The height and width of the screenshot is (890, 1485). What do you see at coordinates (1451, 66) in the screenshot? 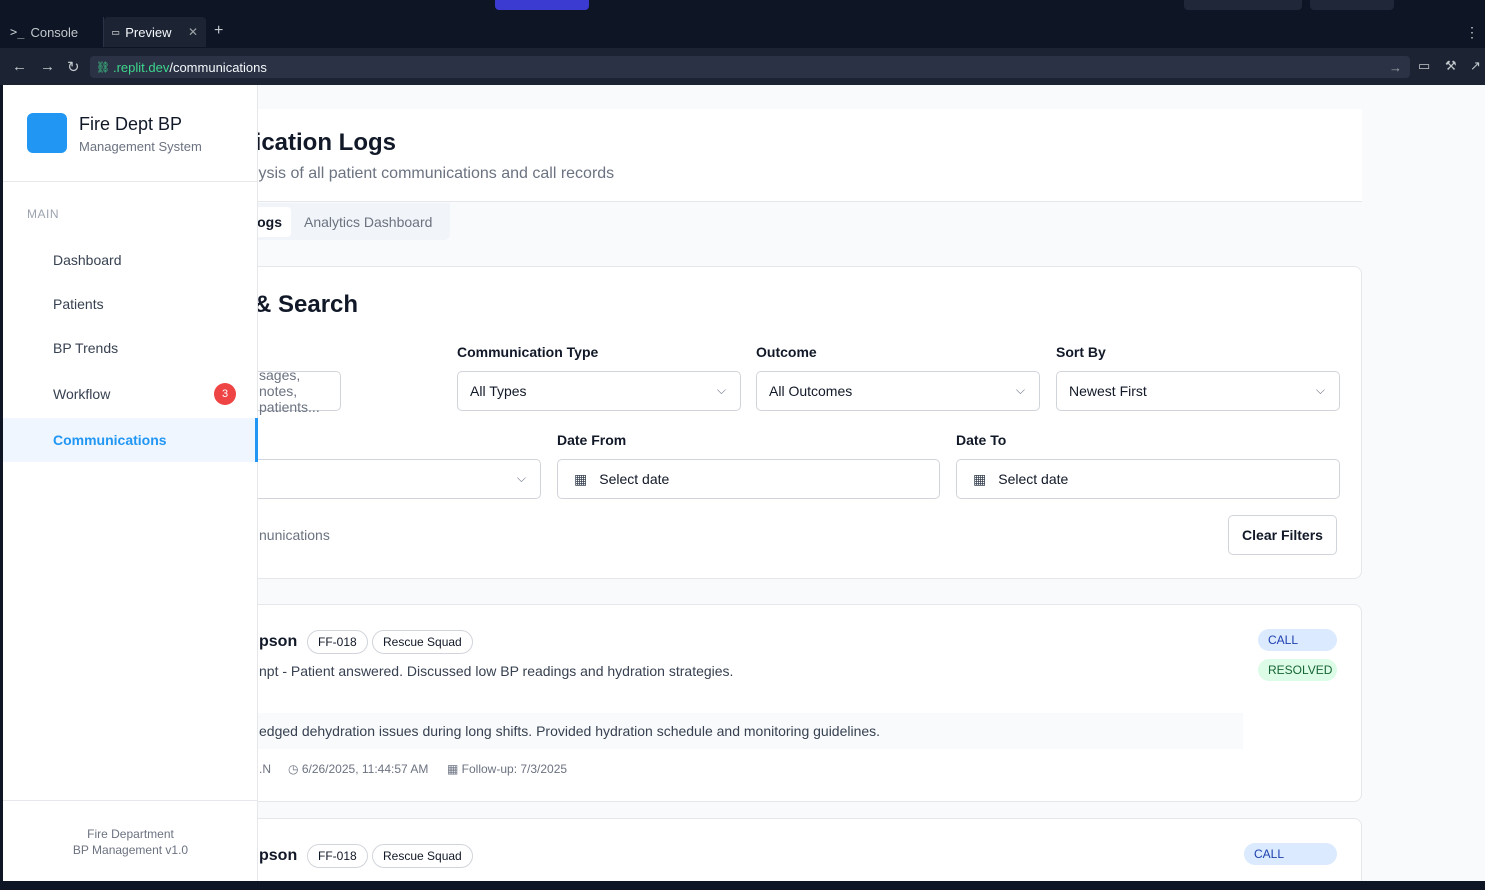
I see `wrench-icon: ⚒` at bounding box center [1451, 66].